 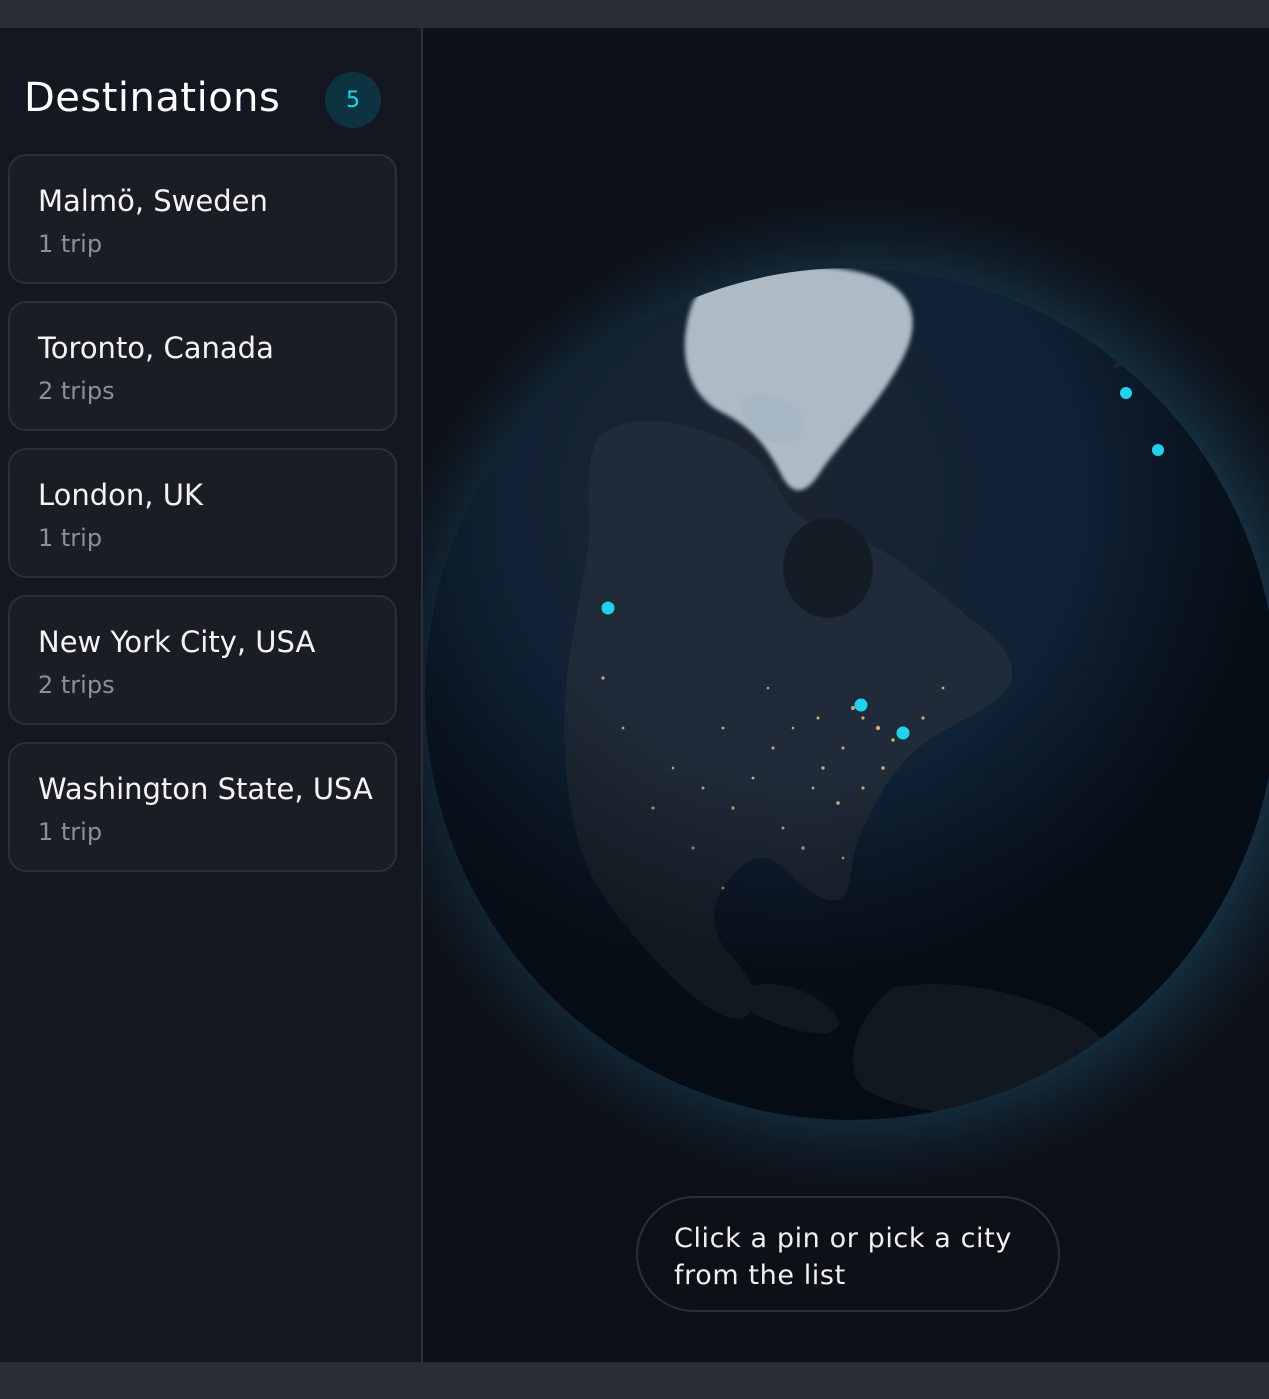 I want to click on london-pin, so click(x=1158, y=450).